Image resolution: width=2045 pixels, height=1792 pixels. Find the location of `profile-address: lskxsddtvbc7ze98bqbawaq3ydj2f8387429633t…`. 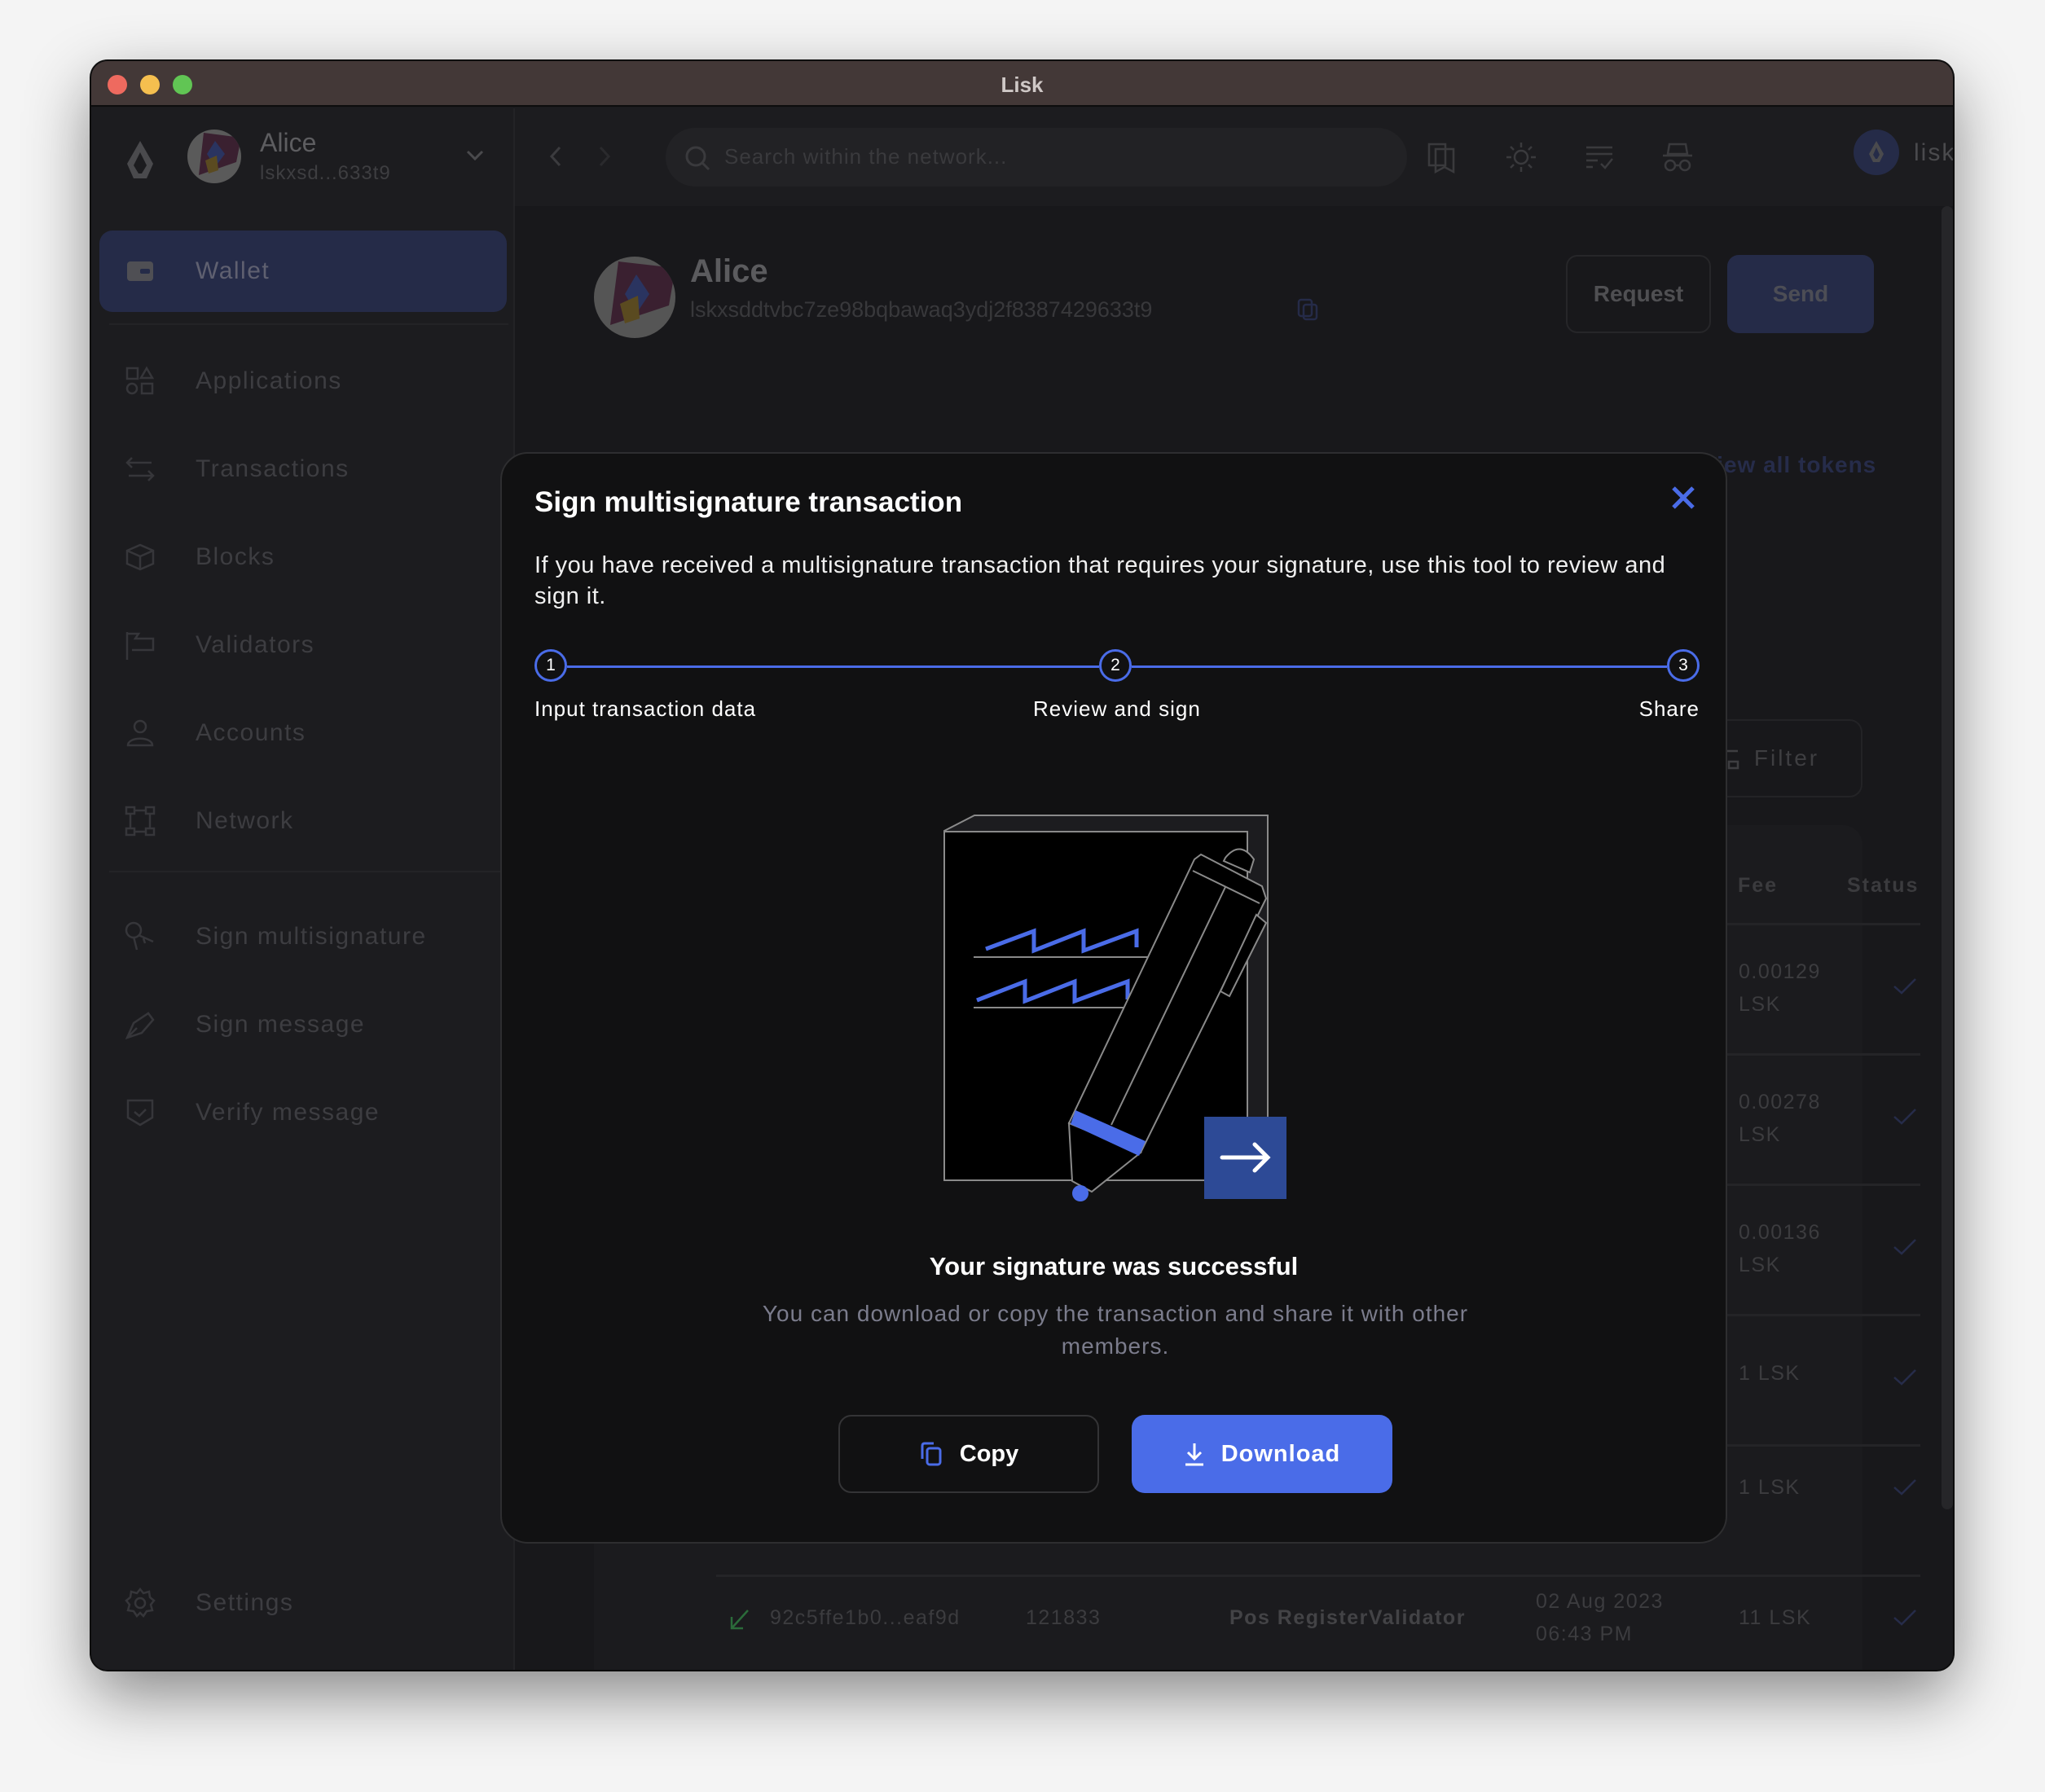

profile-address: lskxsddtvbc7ze98bqbawaq3ydj2f8387429633t… is located at coordinates (921, 309).